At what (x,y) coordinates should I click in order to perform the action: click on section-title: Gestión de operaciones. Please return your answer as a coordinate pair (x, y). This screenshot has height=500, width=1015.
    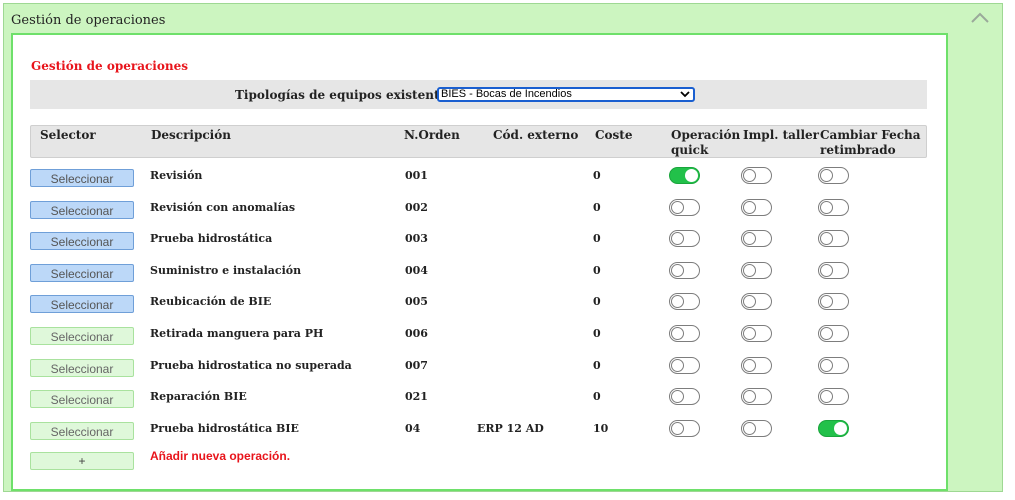
    Looking at the image, I should click on (109, 66).